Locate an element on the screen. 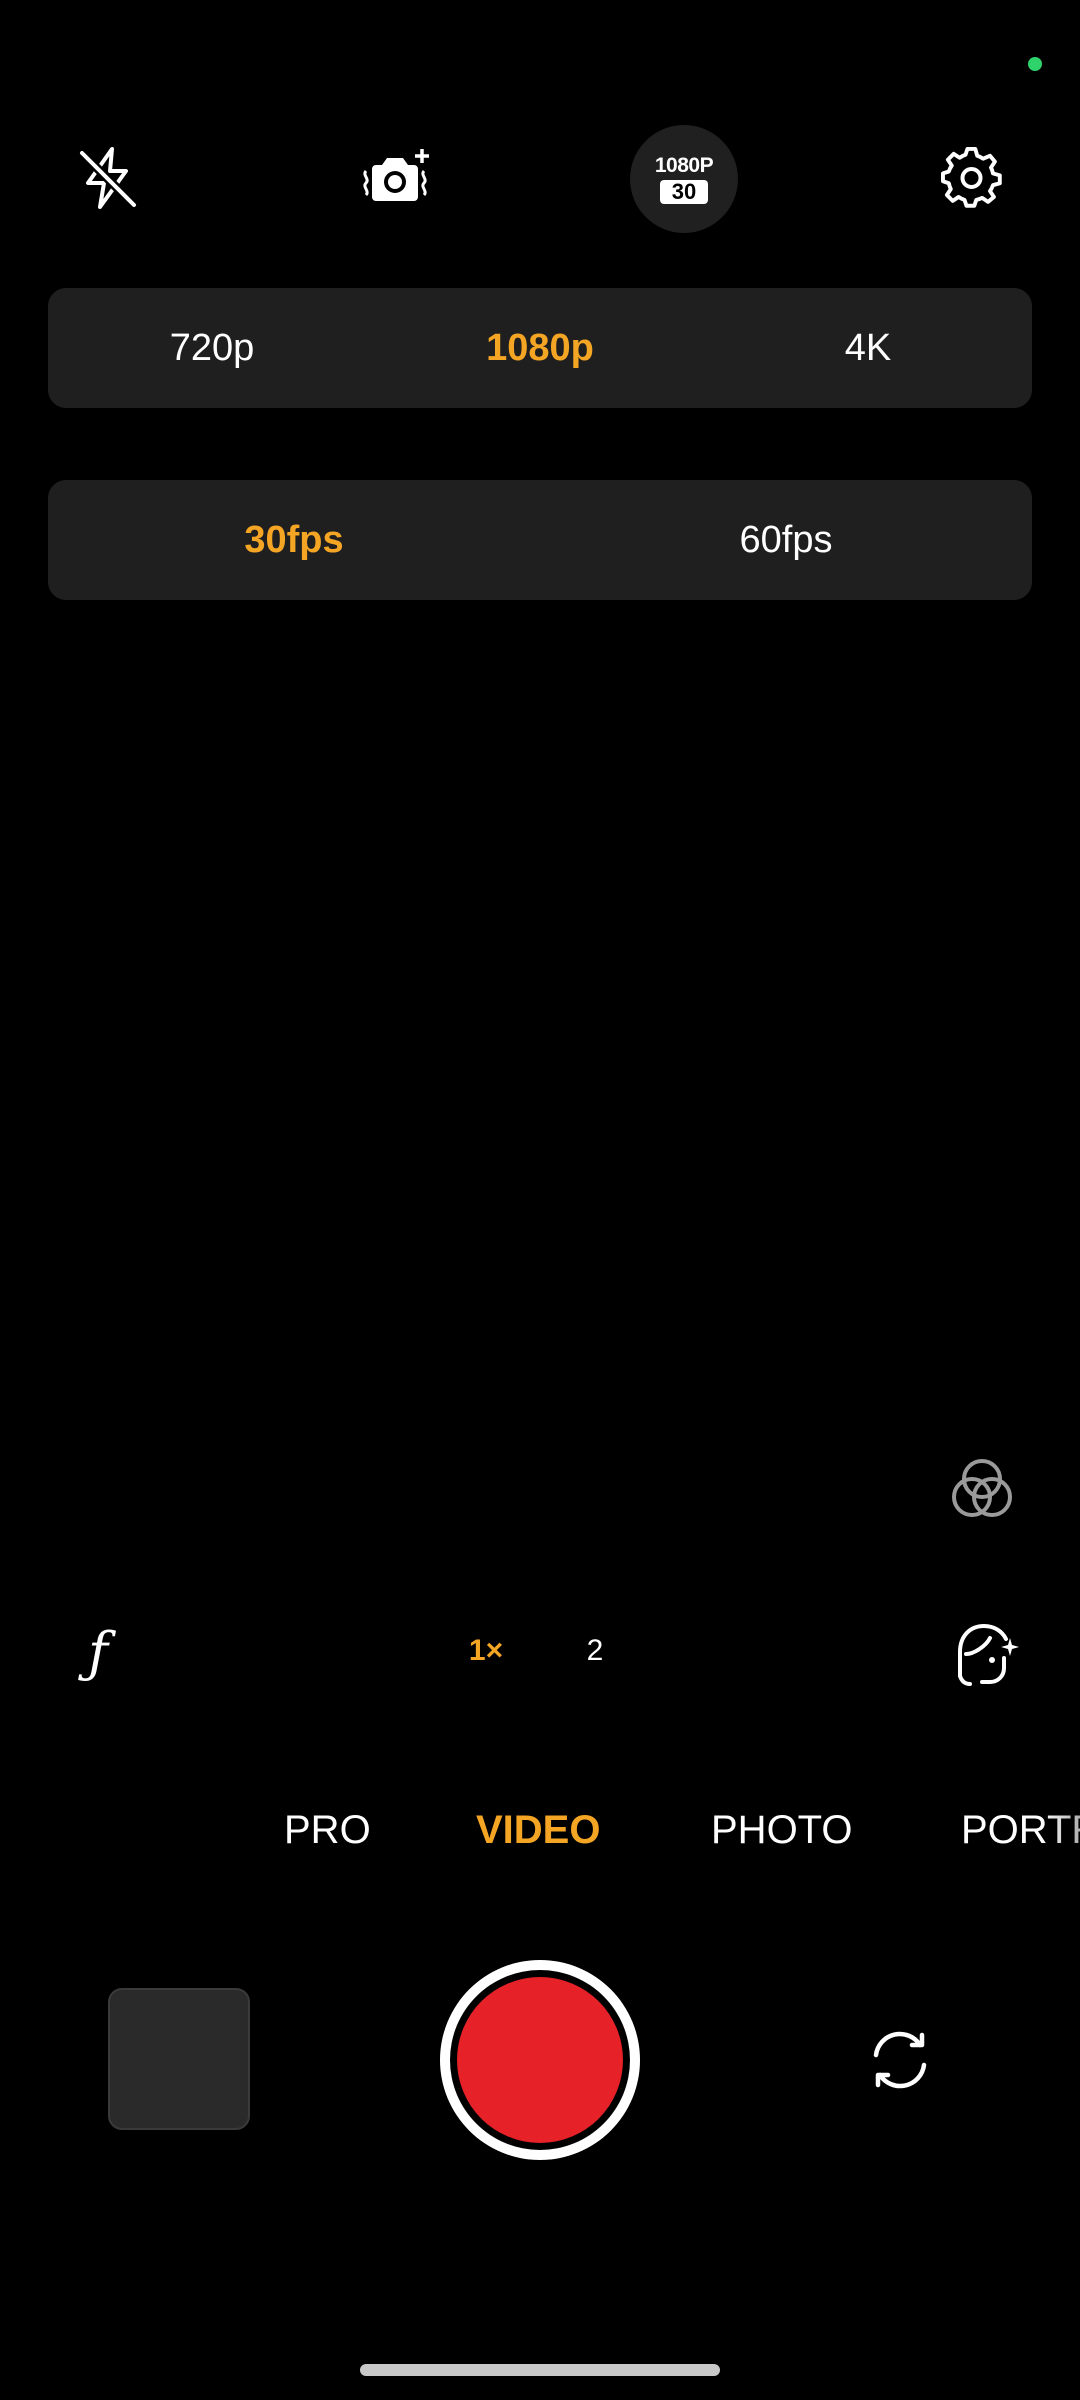 The image size is (1080, 2400). zoom-option-2x: 2 is located at coordinates (595, 1651).